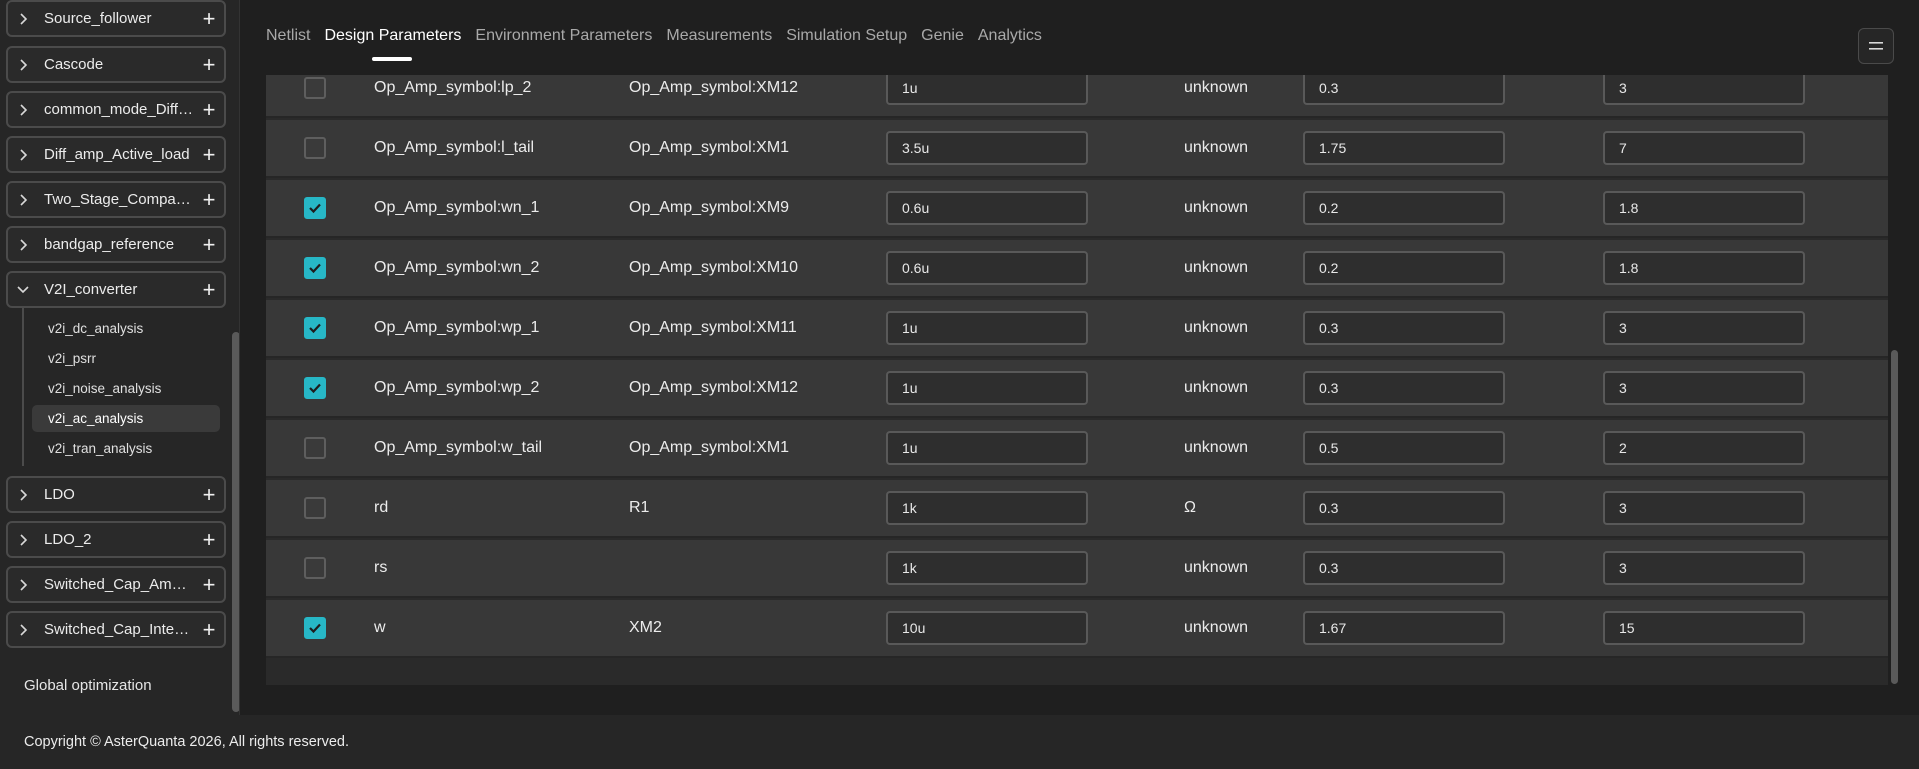 The height and width of the screenshot is (769, 1919). Describe the element at coordinates (1190, 507) in the screenshot. I see `unit-label: Ω` at that location.